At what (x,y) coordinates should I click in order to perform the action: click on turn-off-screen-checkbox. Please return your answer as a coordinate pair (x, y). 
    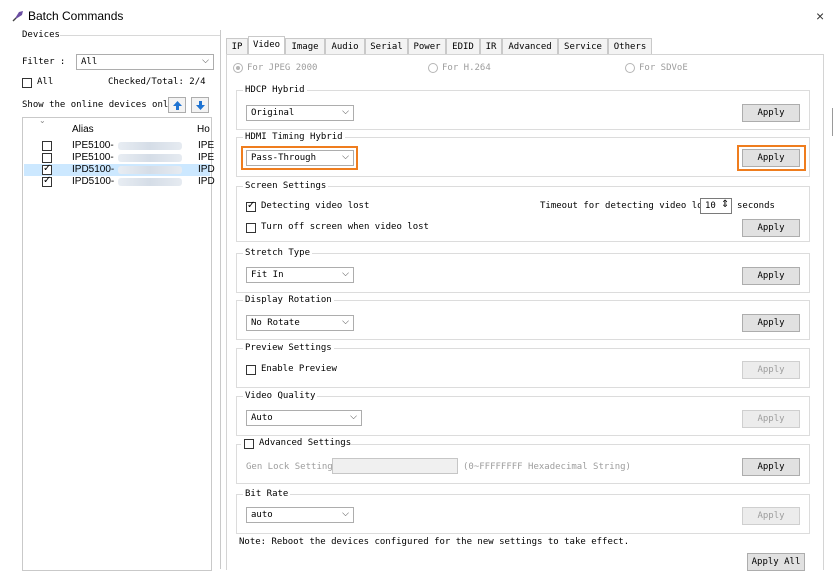
    Looking at the image, I should click on (251, 228).